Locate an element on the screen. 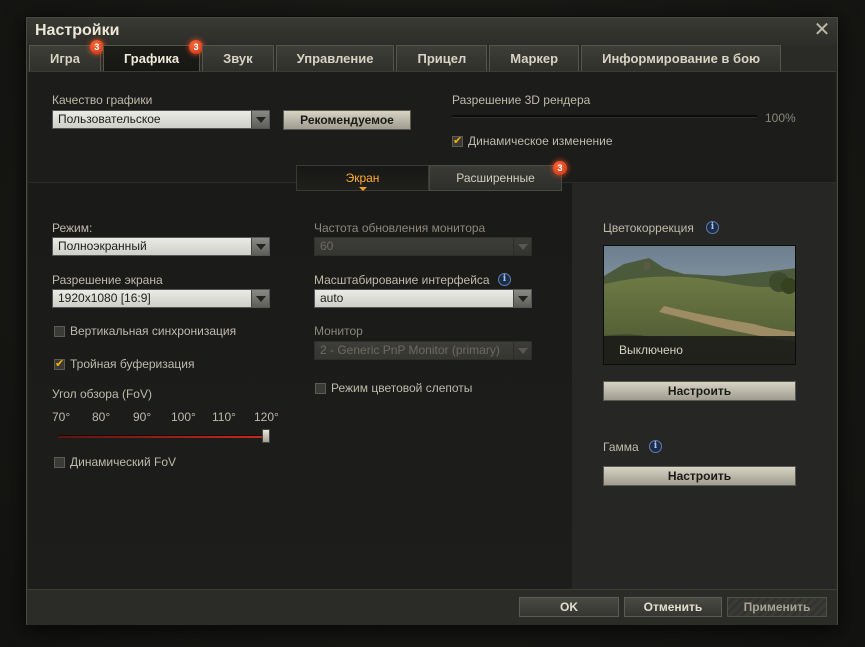  fov-label: Угол обзора (FoV) is located at coordinates (102, 394).